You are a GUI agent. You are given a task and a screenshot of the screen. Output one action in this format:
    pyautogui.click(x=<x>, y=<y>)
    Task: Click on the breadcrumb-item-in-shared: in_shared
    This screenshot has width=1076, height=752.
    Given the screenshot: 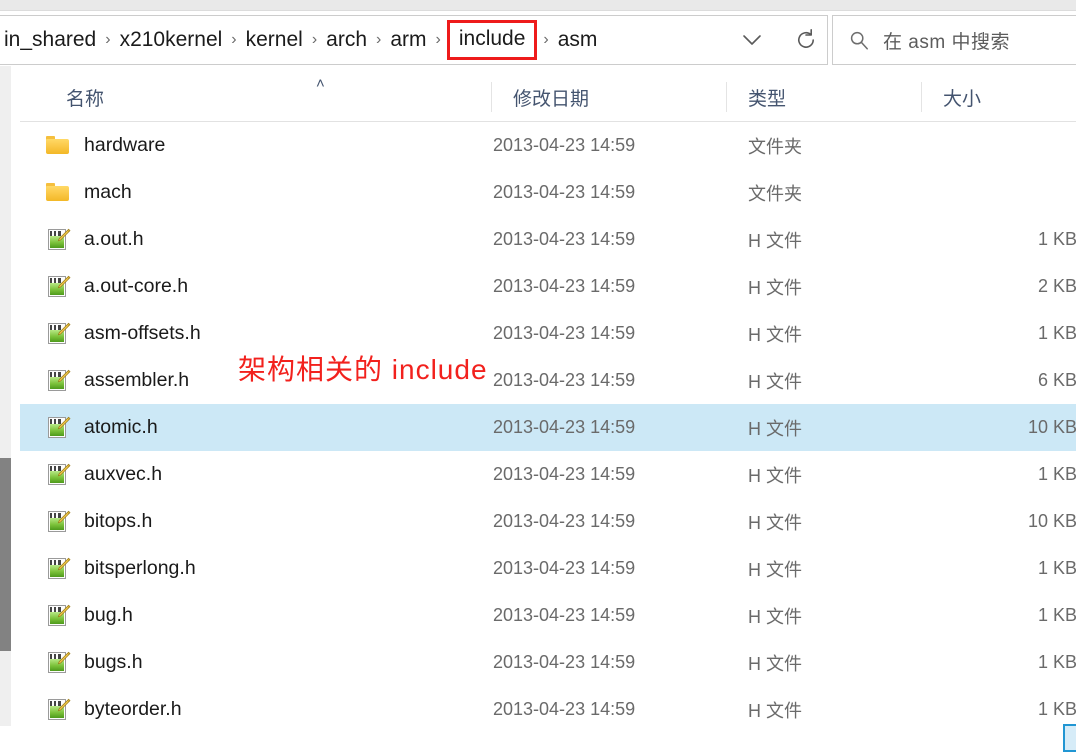 What is the action you would take?
    pyautogui.click(x=50, y=40)
    